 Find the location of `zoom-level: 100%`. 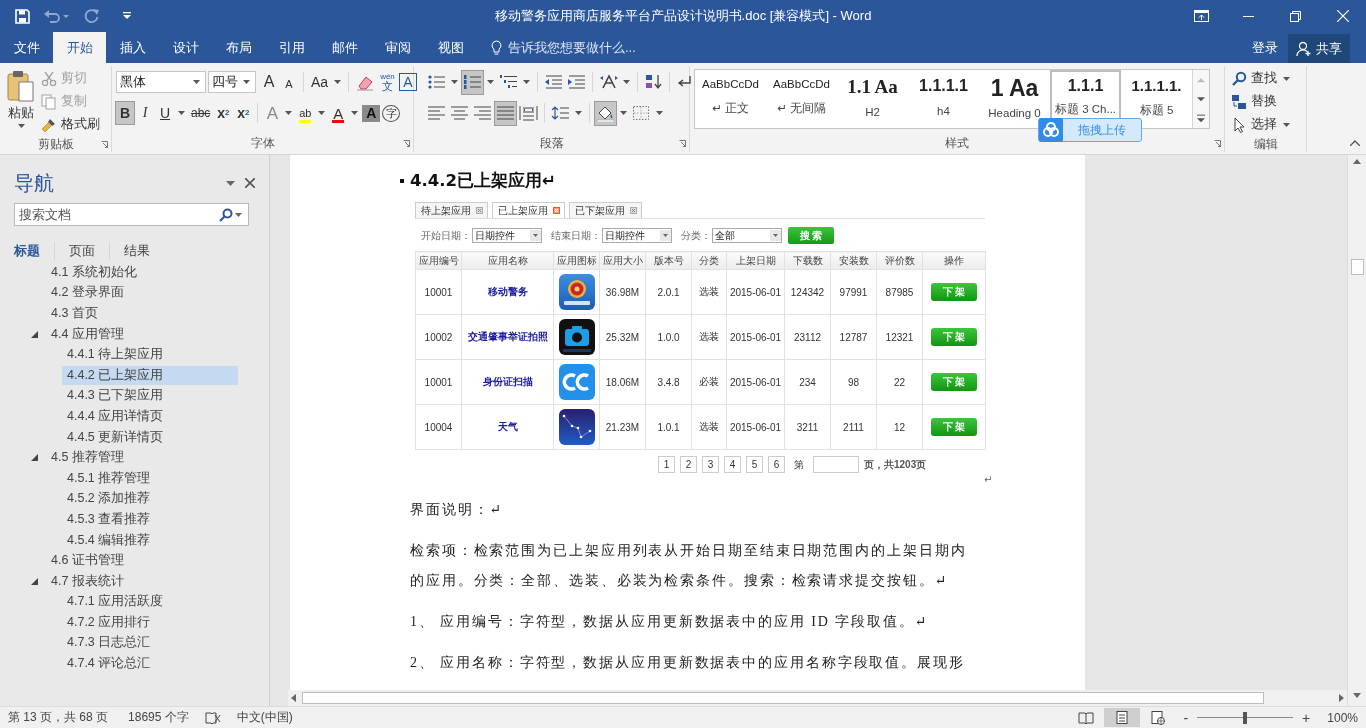

zoom-level: 100% is located at coordinates (1342, 717).